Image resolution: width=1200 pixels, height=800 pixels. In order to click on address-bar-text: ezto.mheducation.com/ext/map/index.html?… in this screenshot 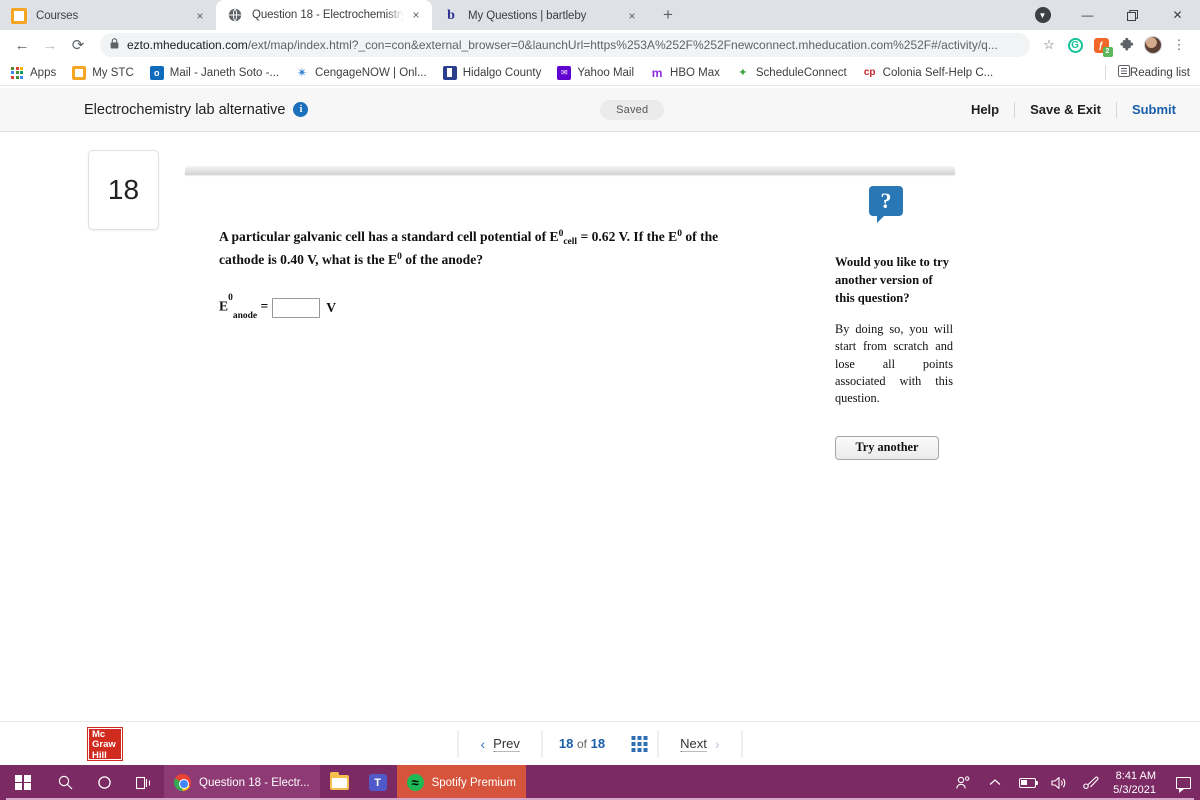, I will do `click(573, 45)`.